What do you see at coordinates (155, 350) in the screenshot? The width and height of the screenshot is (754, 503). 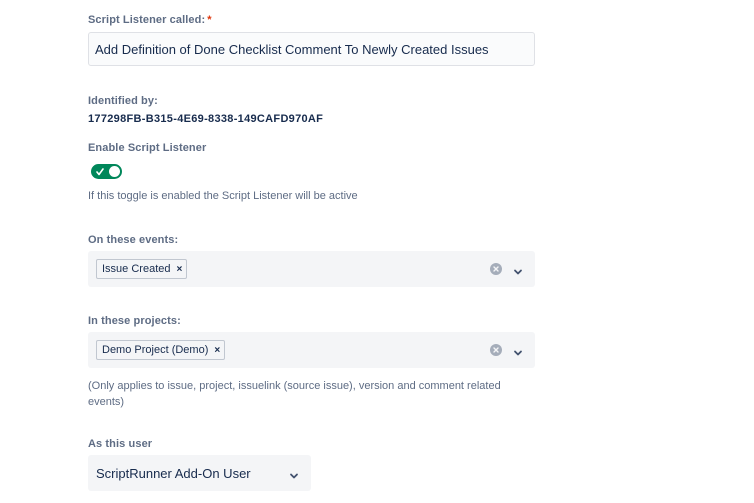 I see `project-tag-label: Demo Project (Demo)` at bounding box center [155, 350].